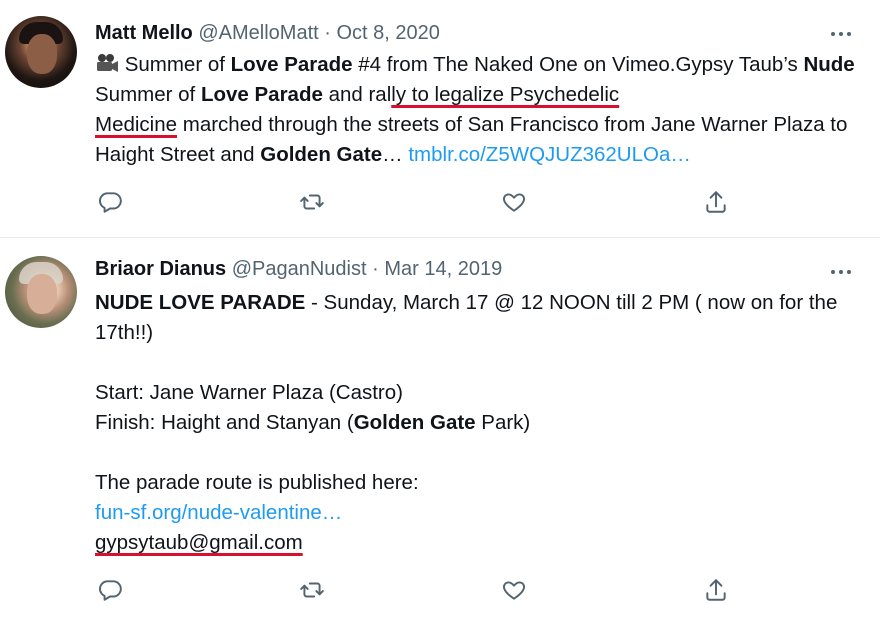 Image resolution: width=880 pixels, height=622 pixels. What do you see at coordinates (199, 542) in the screenshot?
I see `email-text: gypsytaub@gmail.com` at bounding box center [199, 542].